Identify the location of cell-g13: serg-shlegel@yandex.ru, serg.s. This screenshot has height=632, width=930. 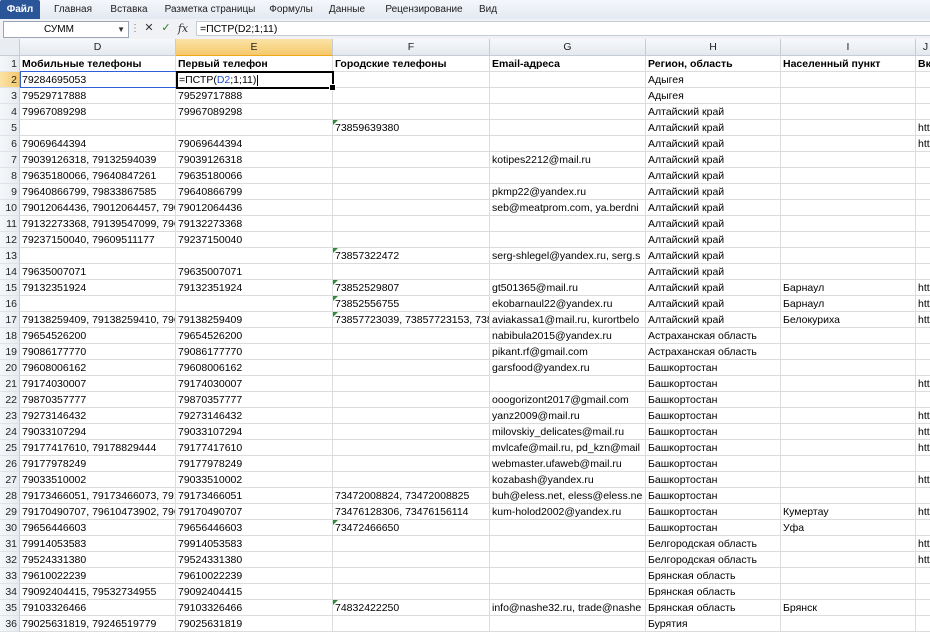
(568, 256).